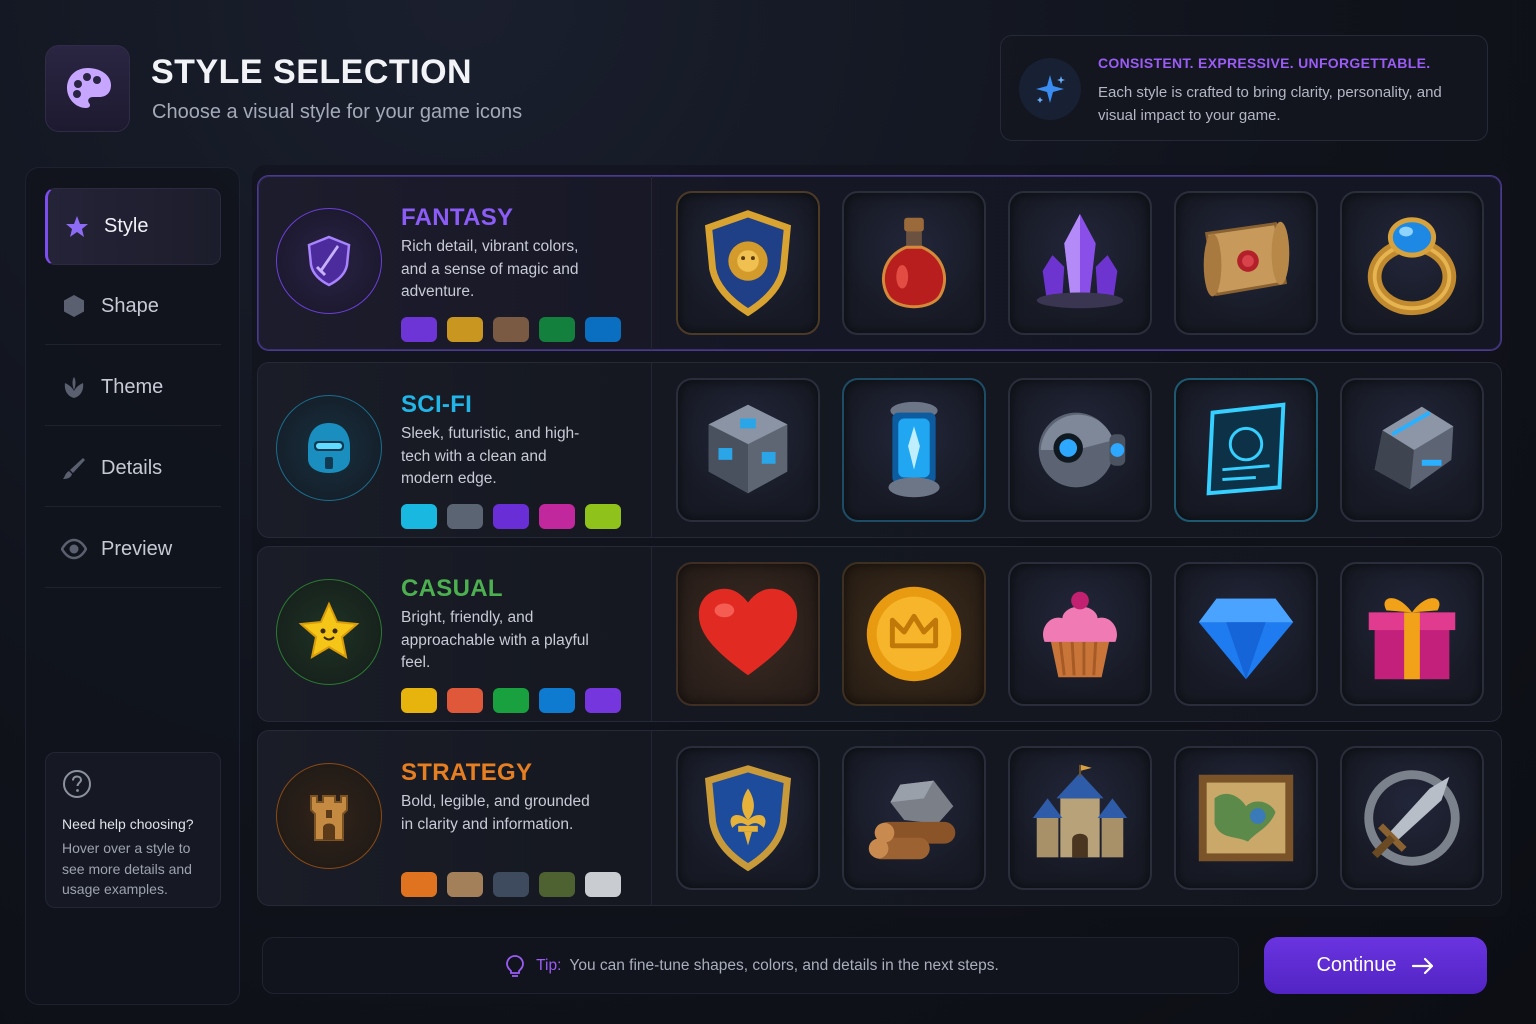 Image resolution: width=1536 pixels, height=1024 pixels. I want to click on tip-label: Tip:, so click(549, 965).